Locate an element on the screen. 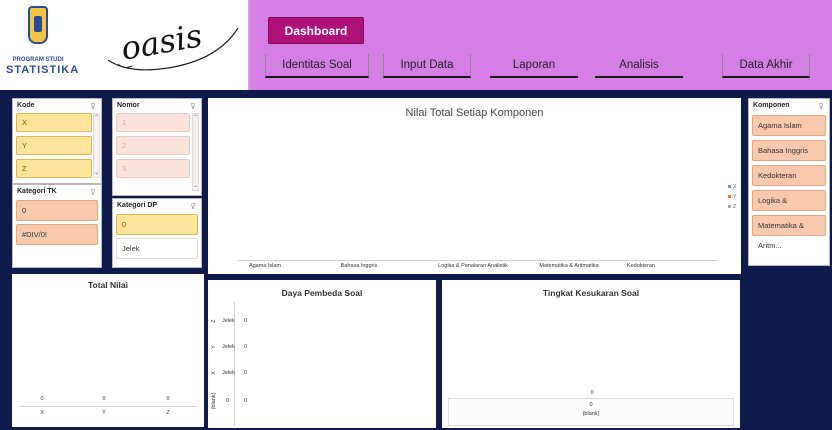 The image size is (832, 430). slicer-kode: Kode ⊽ X Y Z ⌃ ⌄ is located at coordinates (57, 141).